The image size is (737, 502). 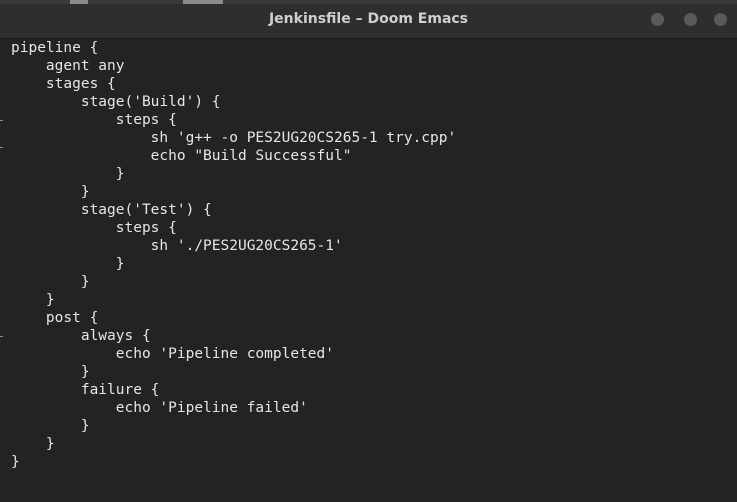 I want to click on code-line: always {, so click(x=81, y=336).